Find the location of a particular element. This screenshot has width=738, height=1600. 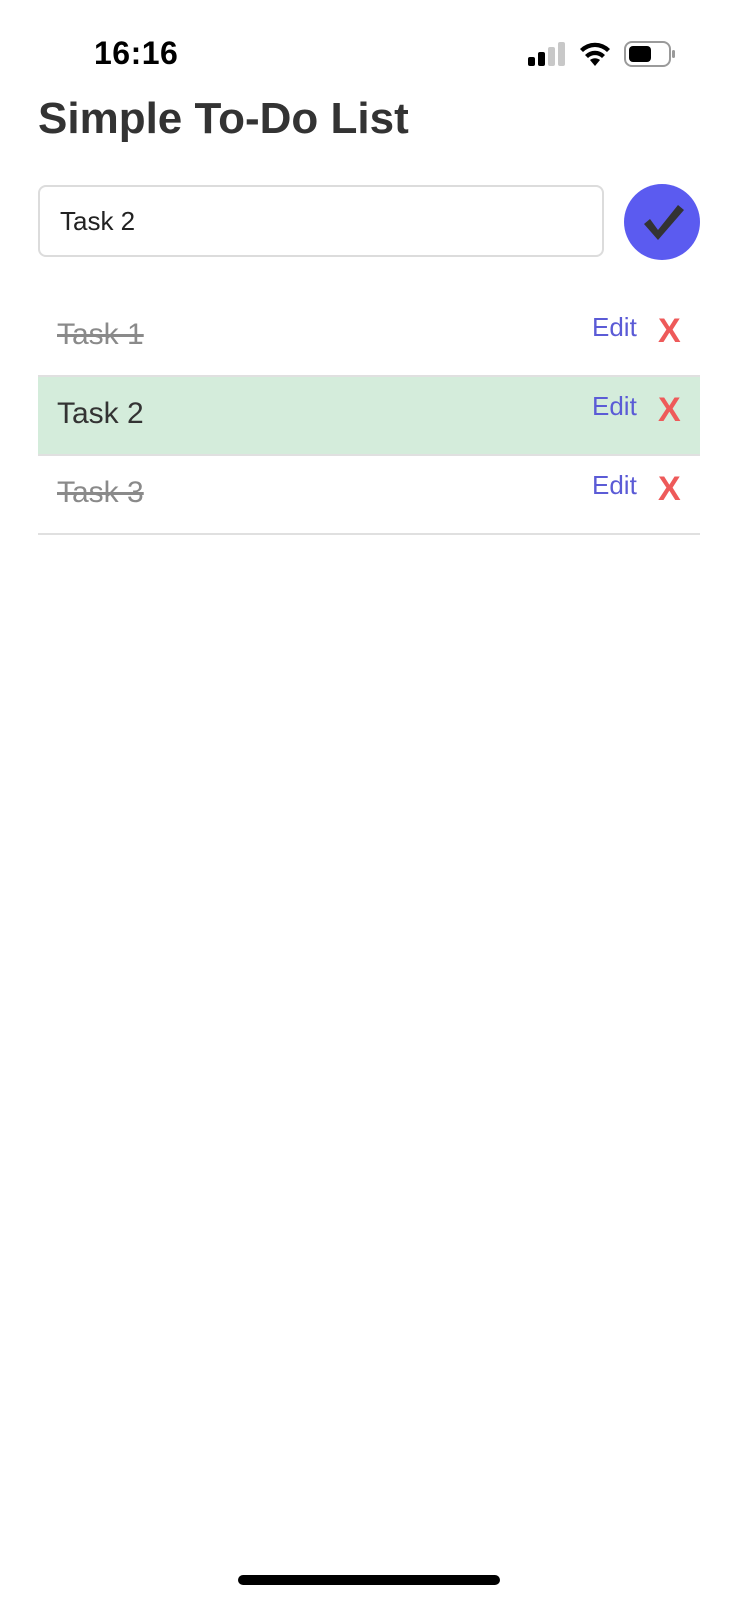

submit-task-button is located at coordinates (662, 222).